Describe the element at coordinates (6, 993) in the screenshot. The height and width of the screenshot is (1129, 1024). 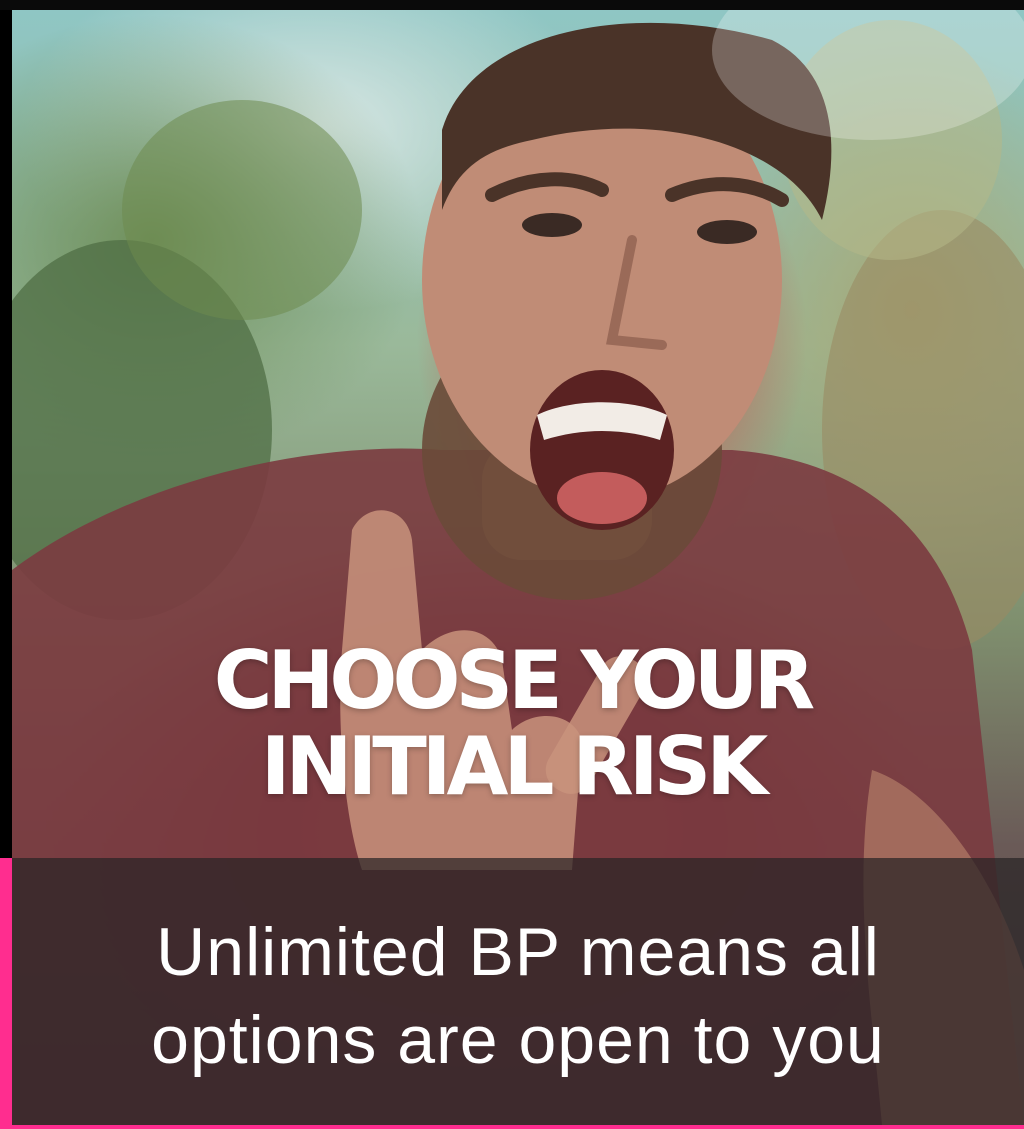
I see `accent-bar-left` at that location.